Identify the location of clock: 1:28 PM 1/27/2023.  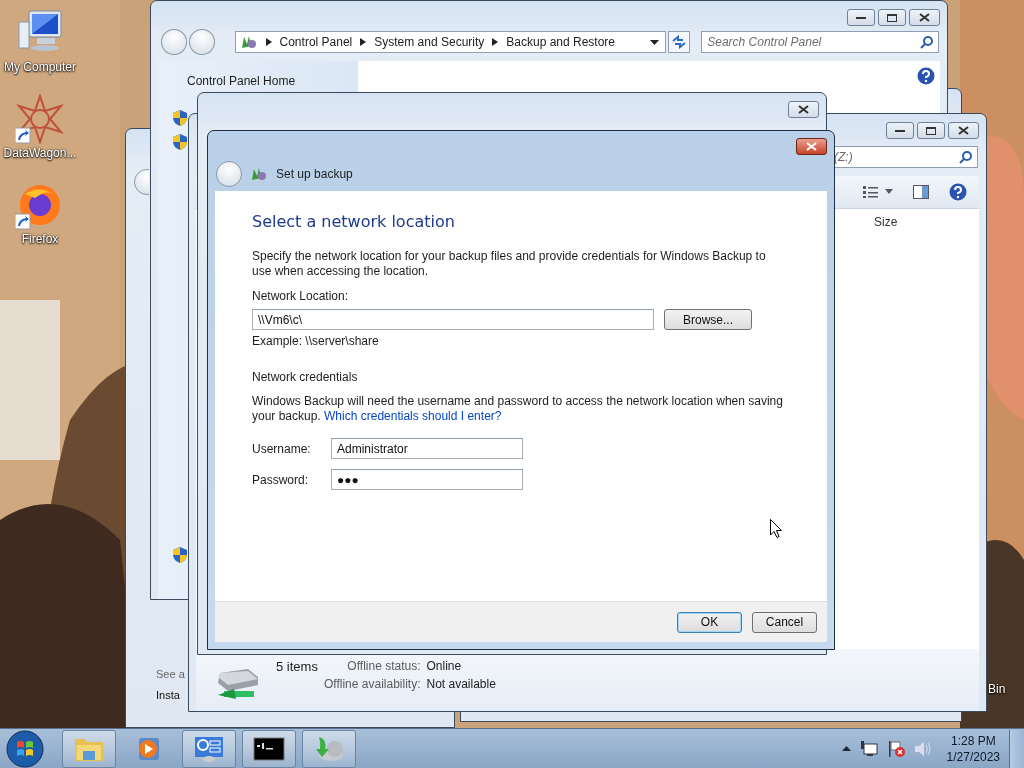
(973, 748).